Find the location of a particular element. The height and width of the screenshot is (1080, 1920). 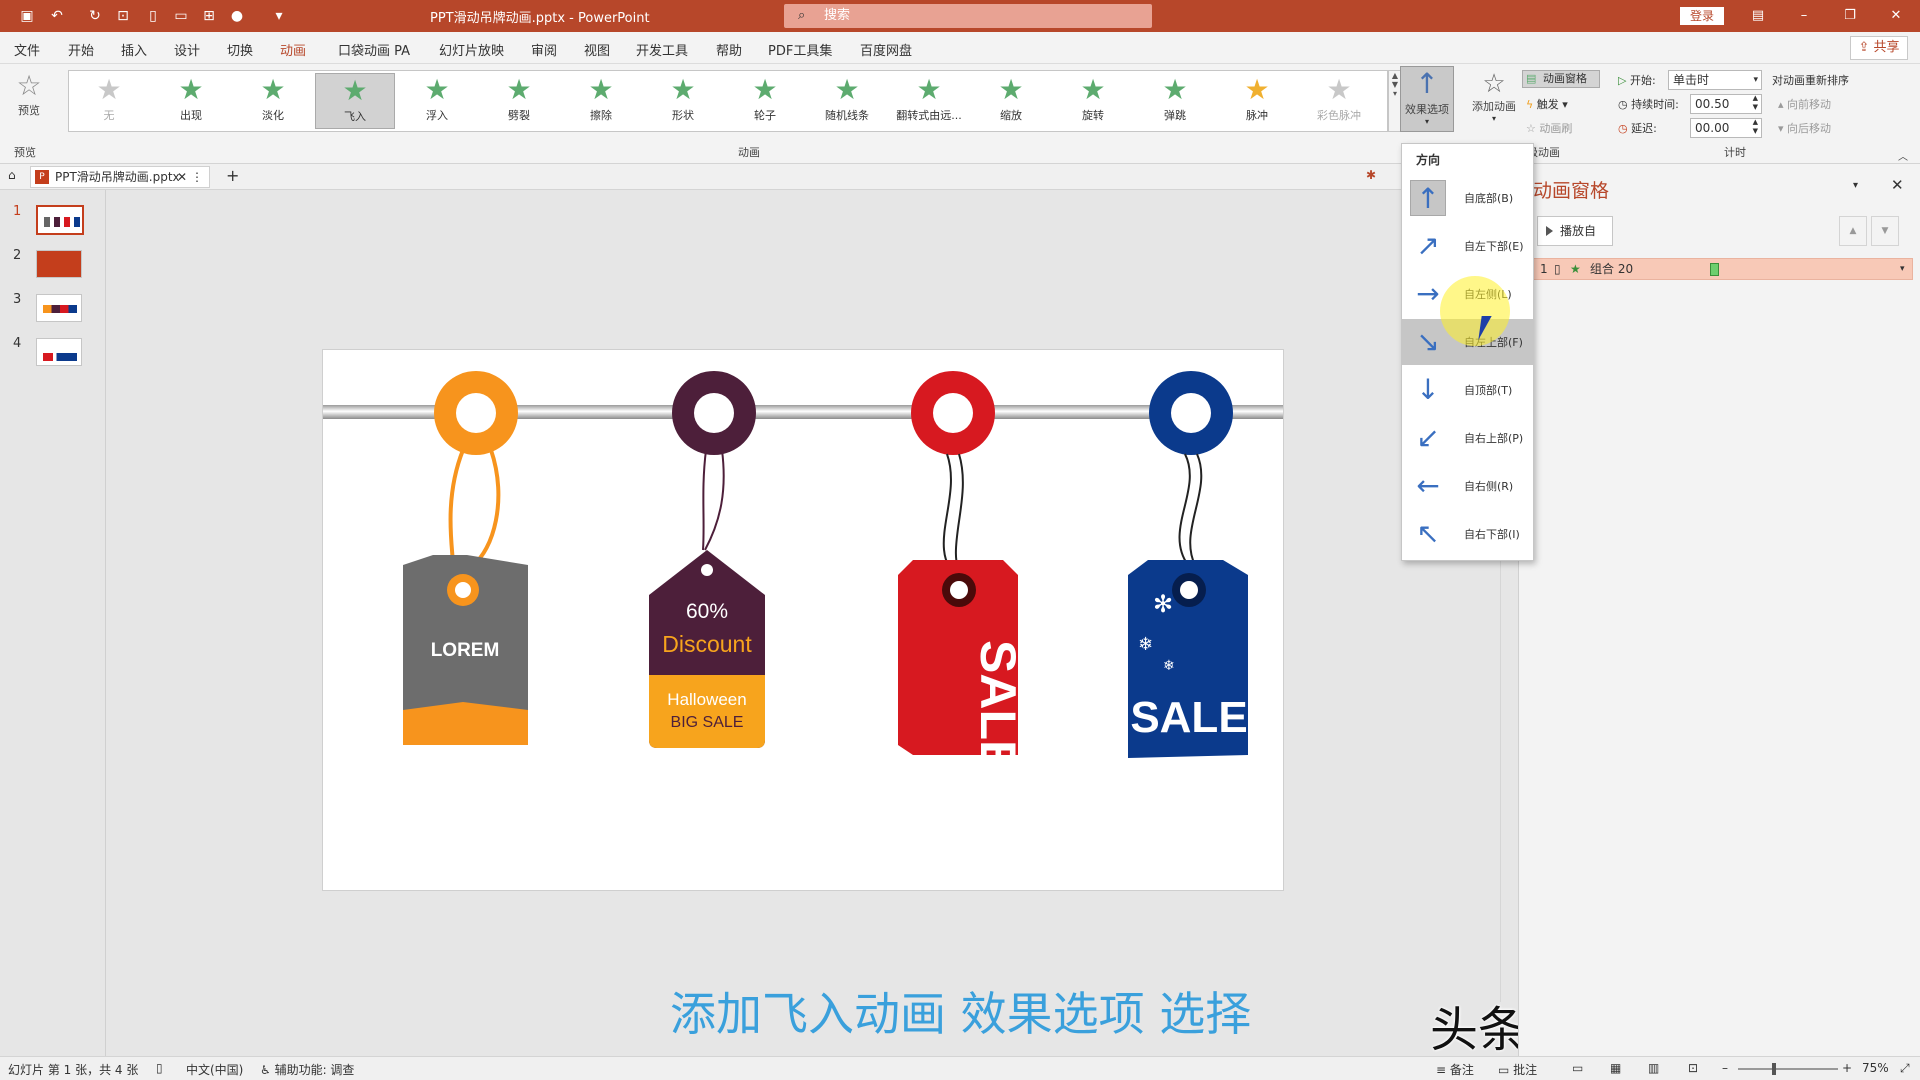

slide-sorter-icon: ▦ is located at coordinates (1615, 1068).